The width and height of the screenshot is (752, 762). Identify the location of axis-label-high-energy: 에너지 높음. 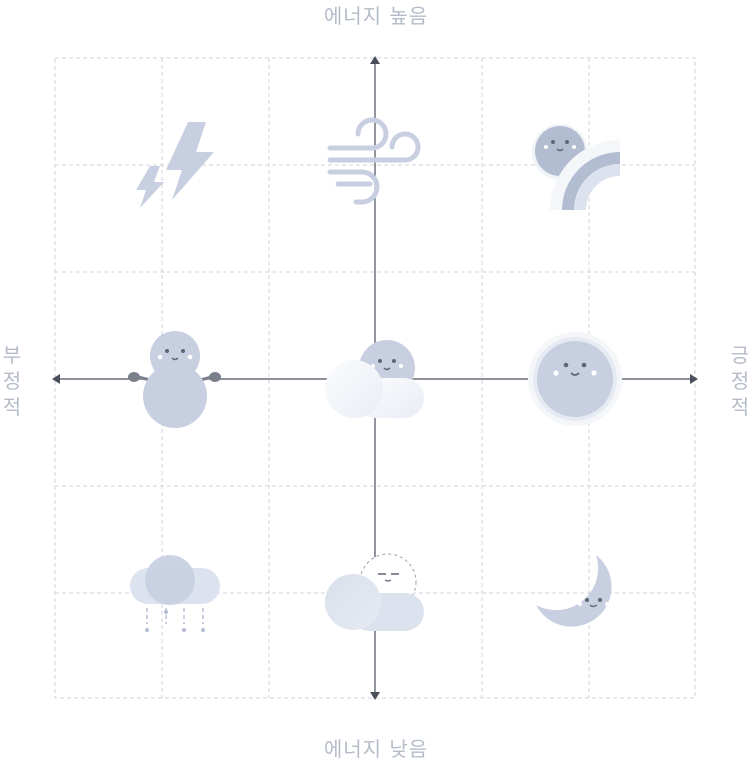
(376, 16).